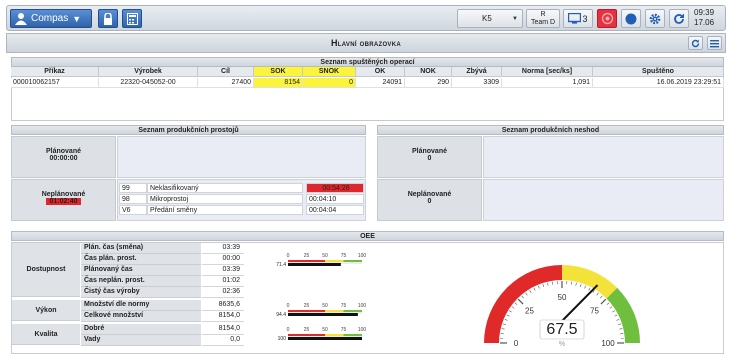 The height and width of the screenshot is (358, 730). I want to click on table-cell: 27400, so click(226, 83).